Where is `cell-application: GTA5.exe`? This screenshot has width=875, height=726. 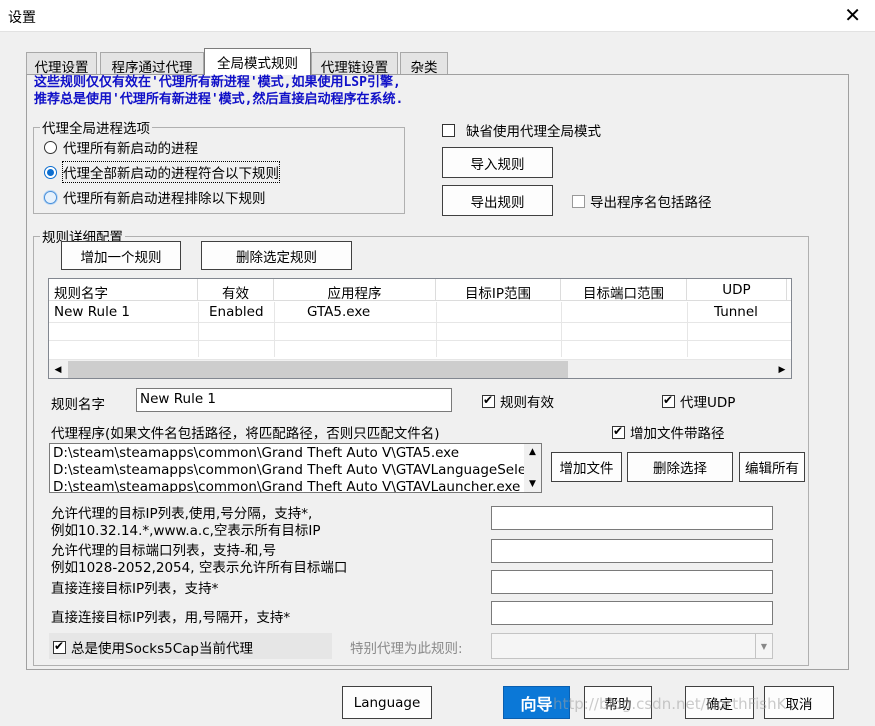 cell-application: GTA5.exe is located at coordinates (339, 312).